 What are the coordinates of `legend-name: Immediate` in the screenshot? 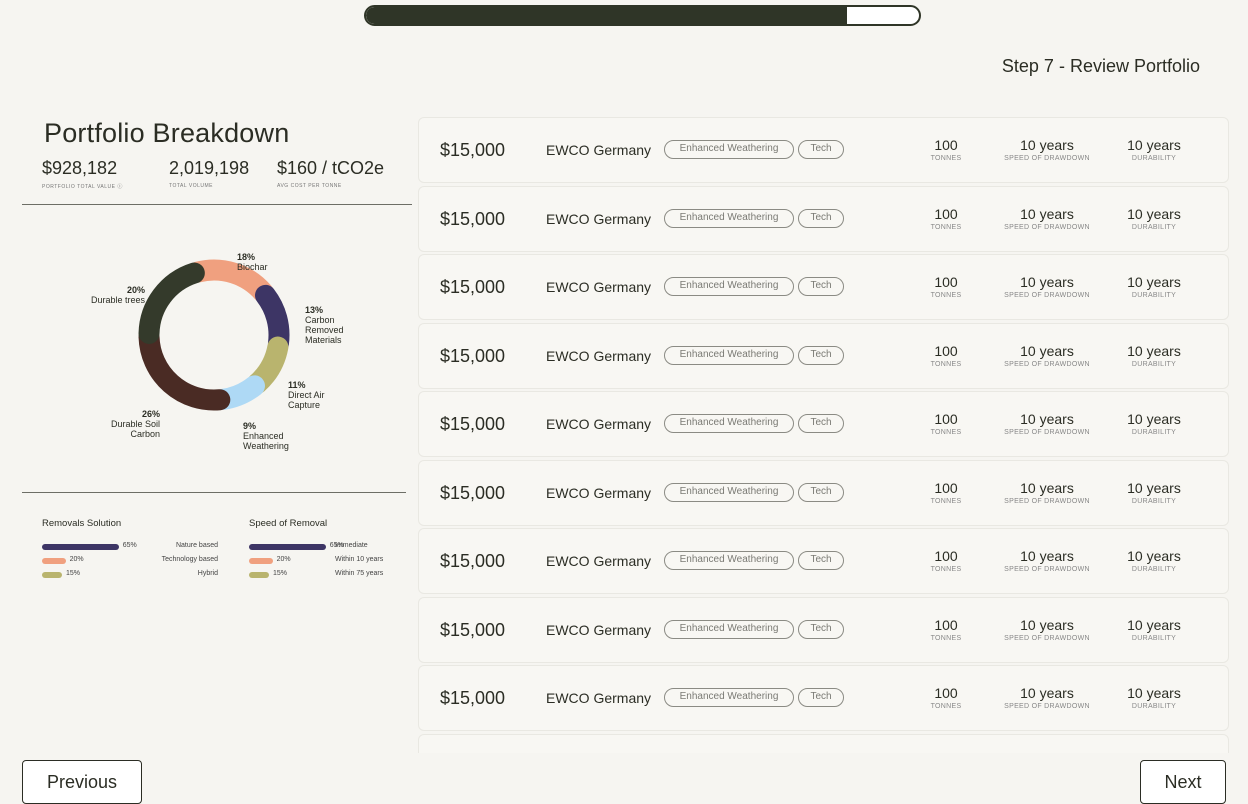 It's located at (351, 545).